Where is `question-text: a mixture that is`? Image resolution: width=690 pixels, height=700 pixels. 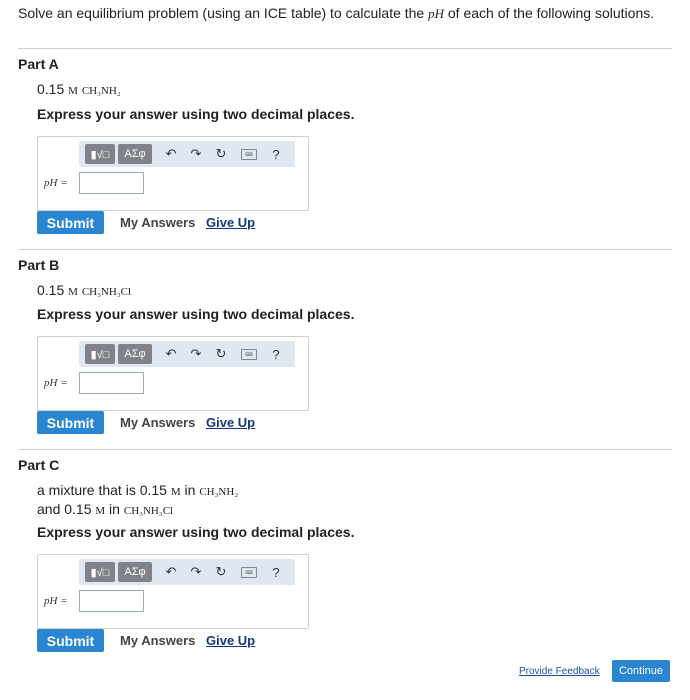
question-text: a mixture that is is located at coordinates (88, 490).